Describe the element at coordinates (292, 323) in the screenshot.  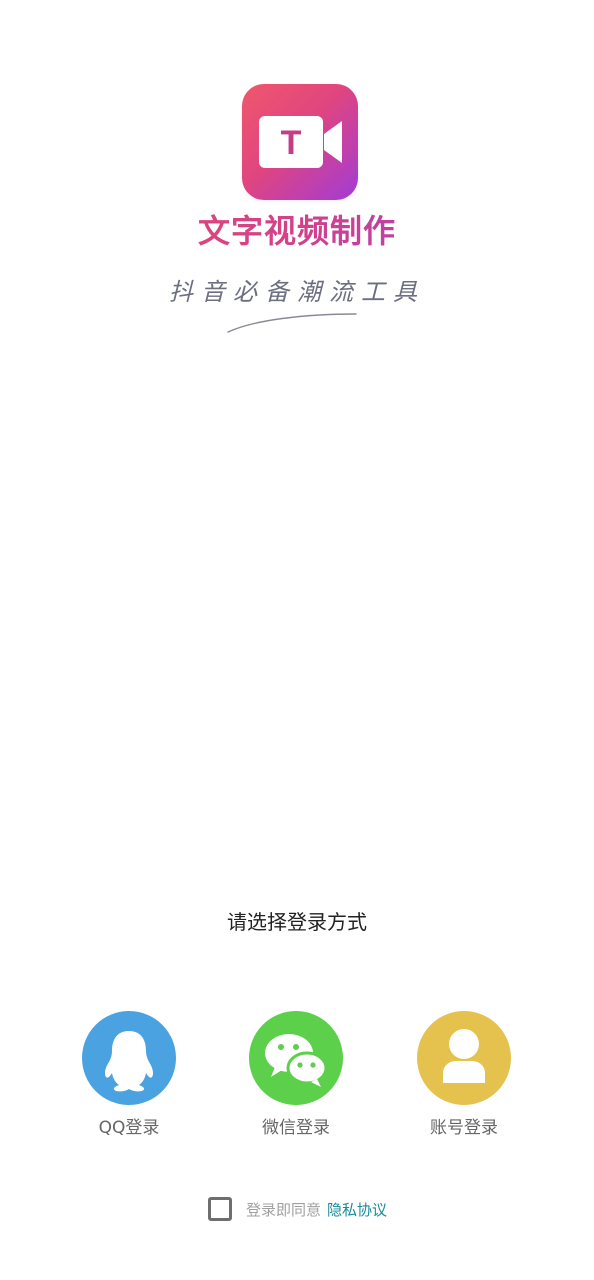
I see `slogan-swoosh-decoration` at that location.